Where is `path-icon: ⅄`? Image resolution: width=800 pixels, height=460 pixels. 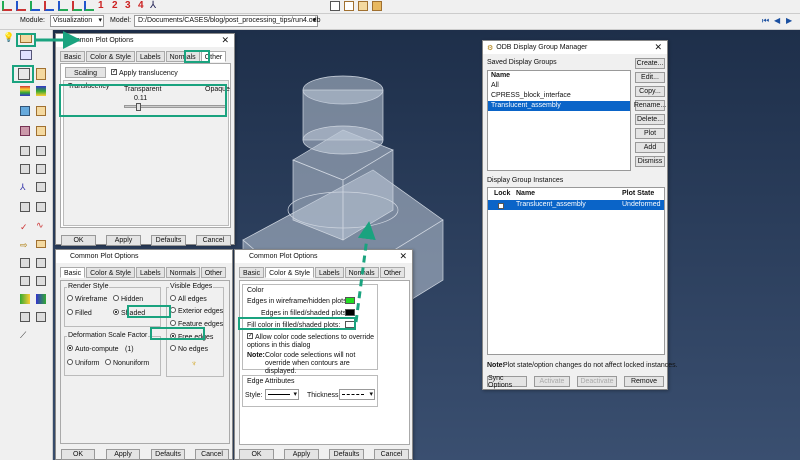 path-icon: ⅄ is located at coordinates (23, 187).